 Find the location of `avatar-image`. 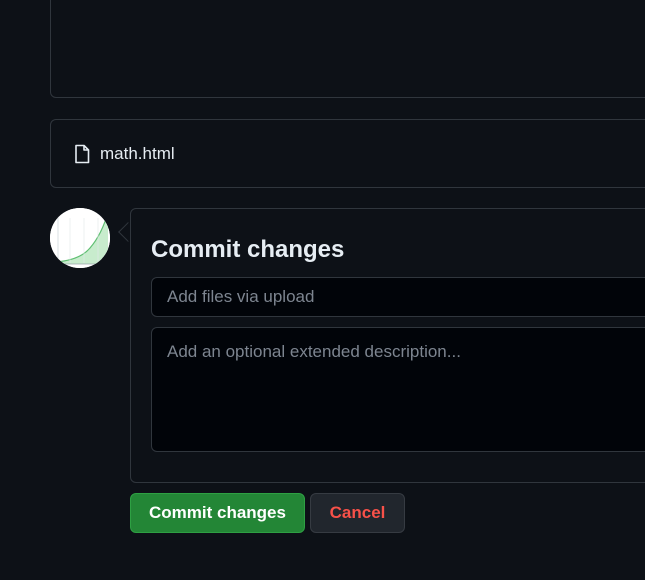

avatar-image is located at coordinates (80, 238).